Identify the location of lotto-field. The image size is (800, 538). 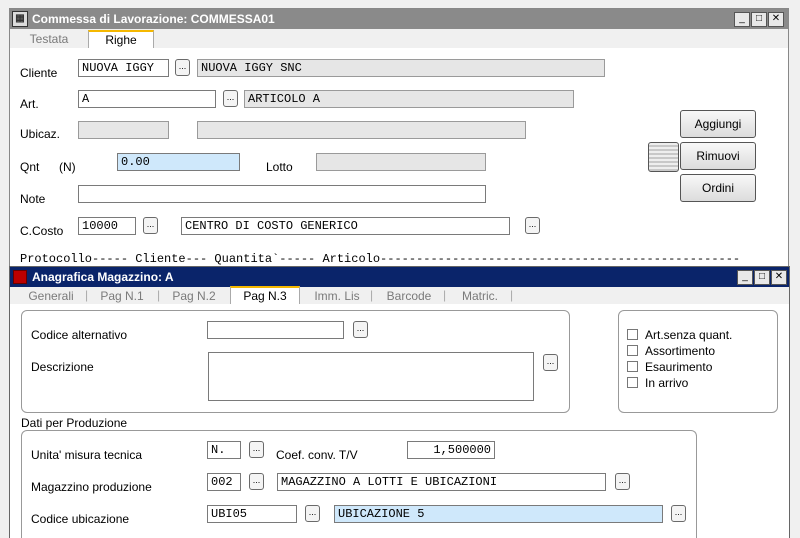
(401, 162).